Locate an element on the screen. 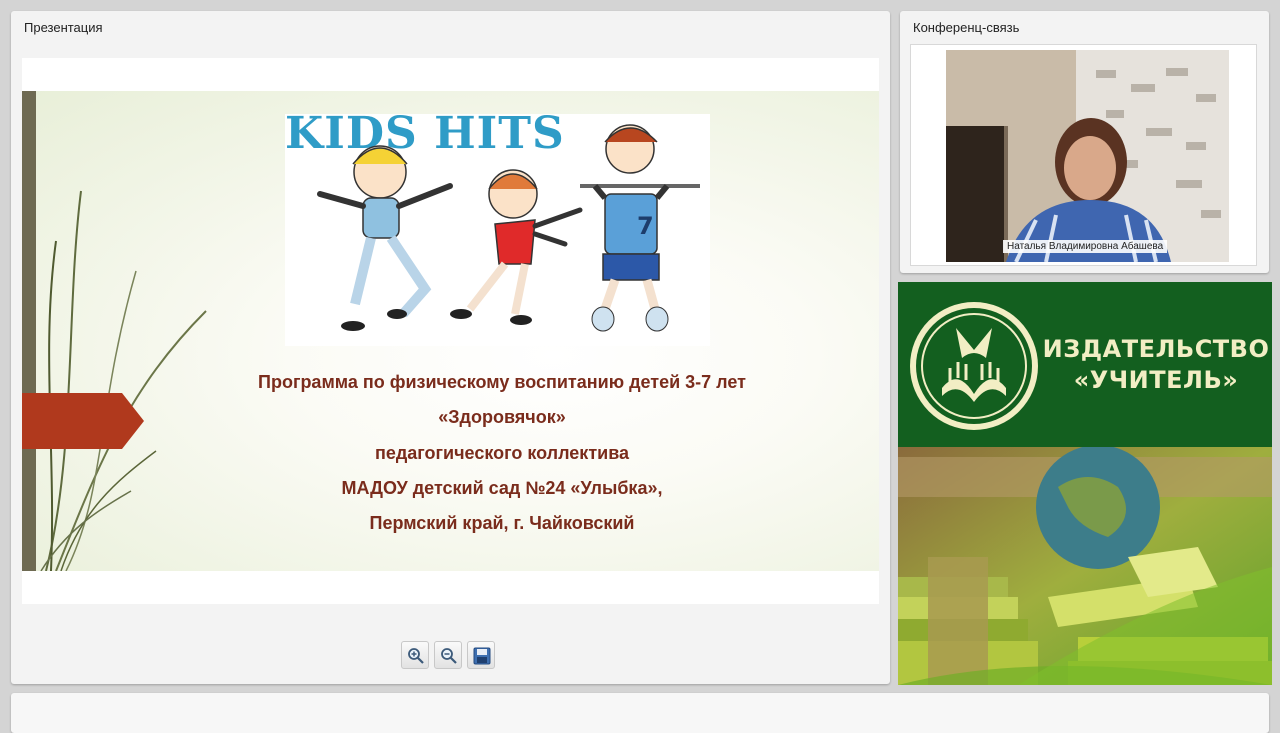  slide-line-2: «Здоровячок» is located at coordinates (502, 417).